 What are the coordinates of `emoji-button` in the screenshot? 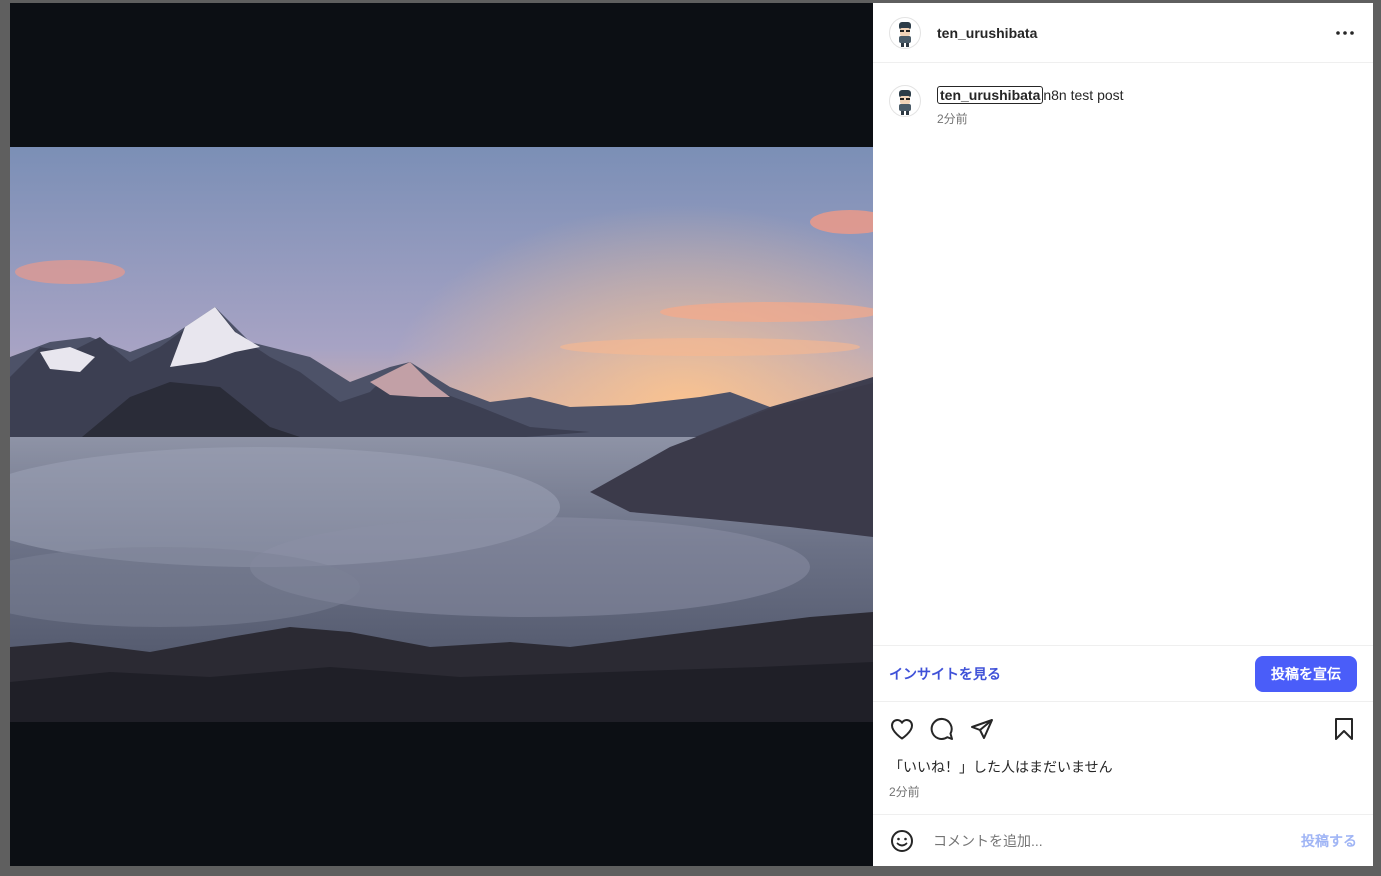 It's located at (902, 841).